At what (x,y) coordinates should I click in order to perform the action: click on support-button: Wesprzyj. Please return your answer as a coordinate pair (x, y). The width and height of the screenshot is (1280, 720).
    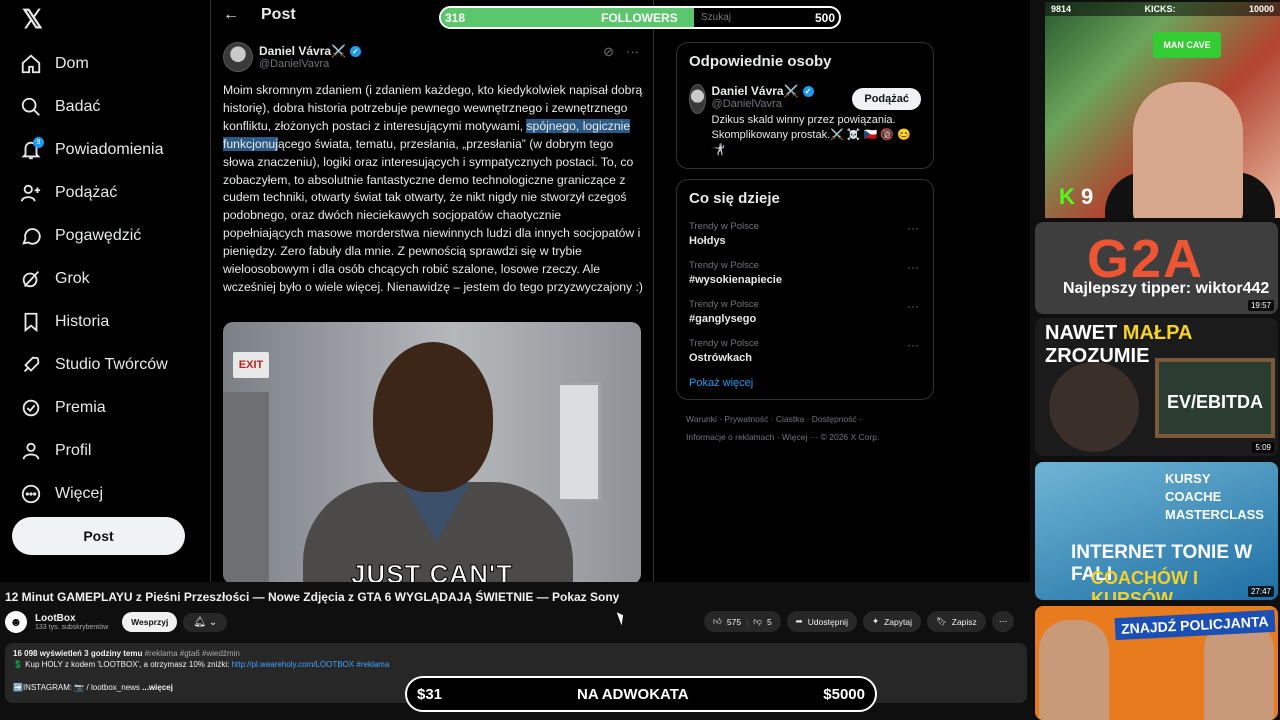
    Looking at the image, I should click on (150, 622).